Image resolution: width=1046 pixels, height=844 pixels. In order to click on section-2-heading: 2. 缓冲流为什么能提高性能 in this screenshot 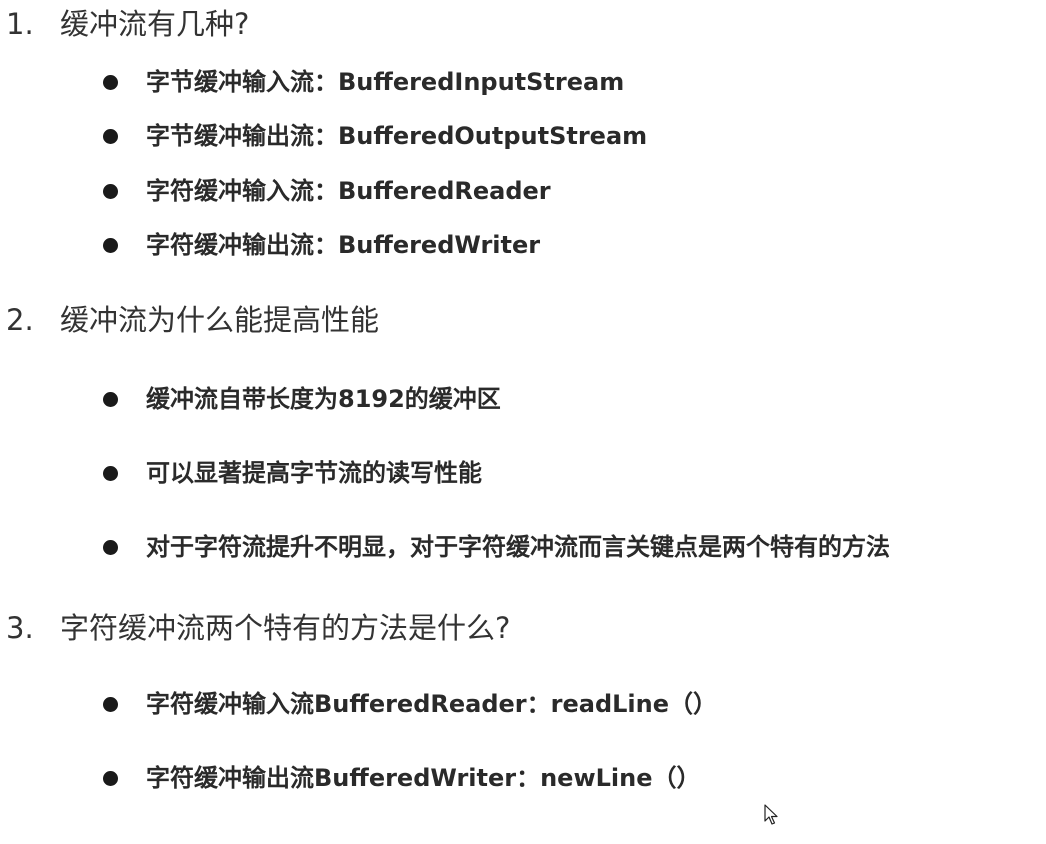, I will do `click(192, 320)`.